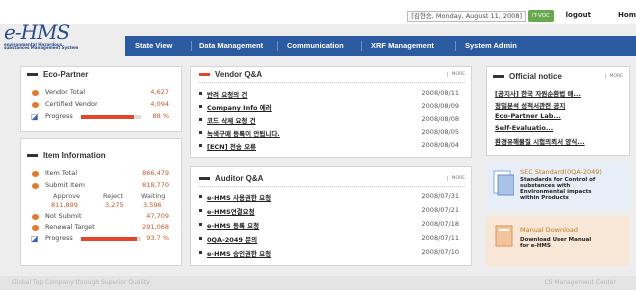  What do you see at coordinates (155, 173) in the screenshot?
I see `item-total-value: 866,479` at bounding box center [155, 173].